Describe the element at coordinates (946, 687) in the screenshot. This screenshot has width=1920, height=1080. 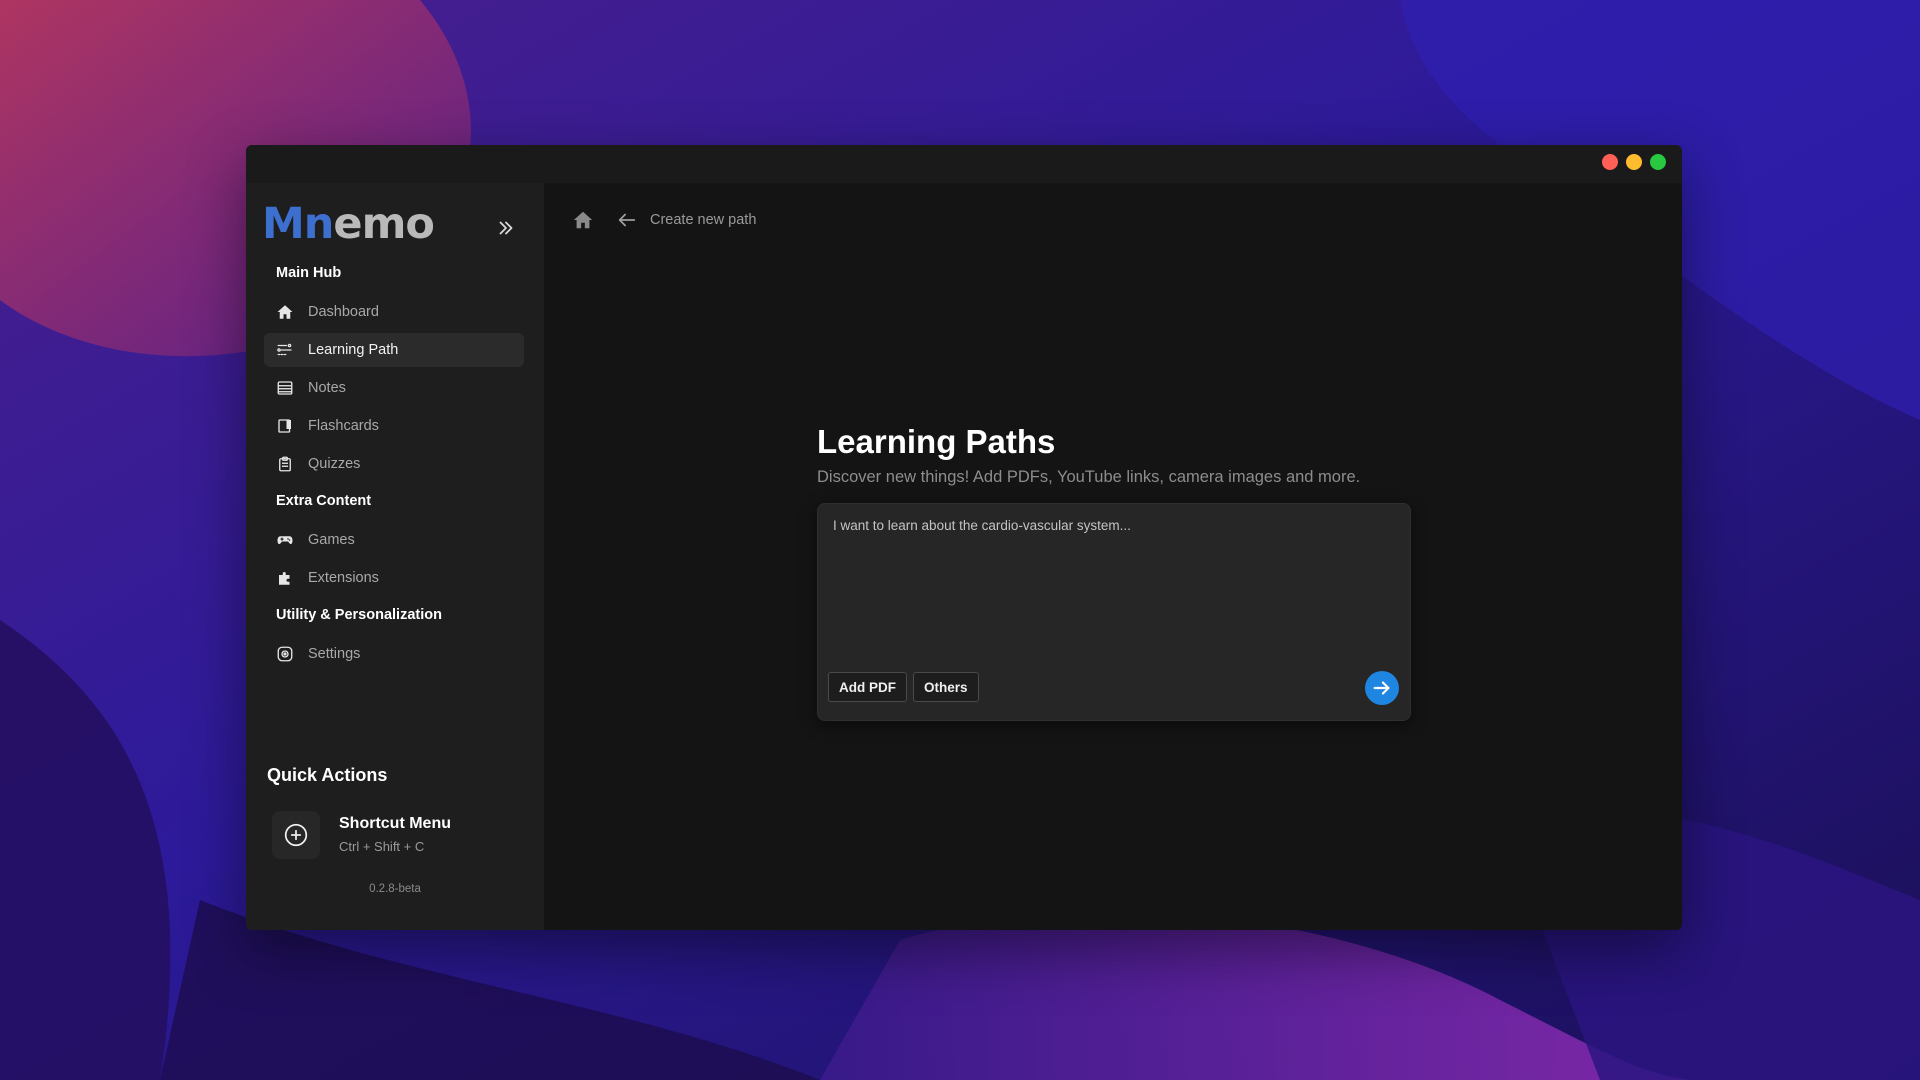
I see `others-button: Others` at that location.